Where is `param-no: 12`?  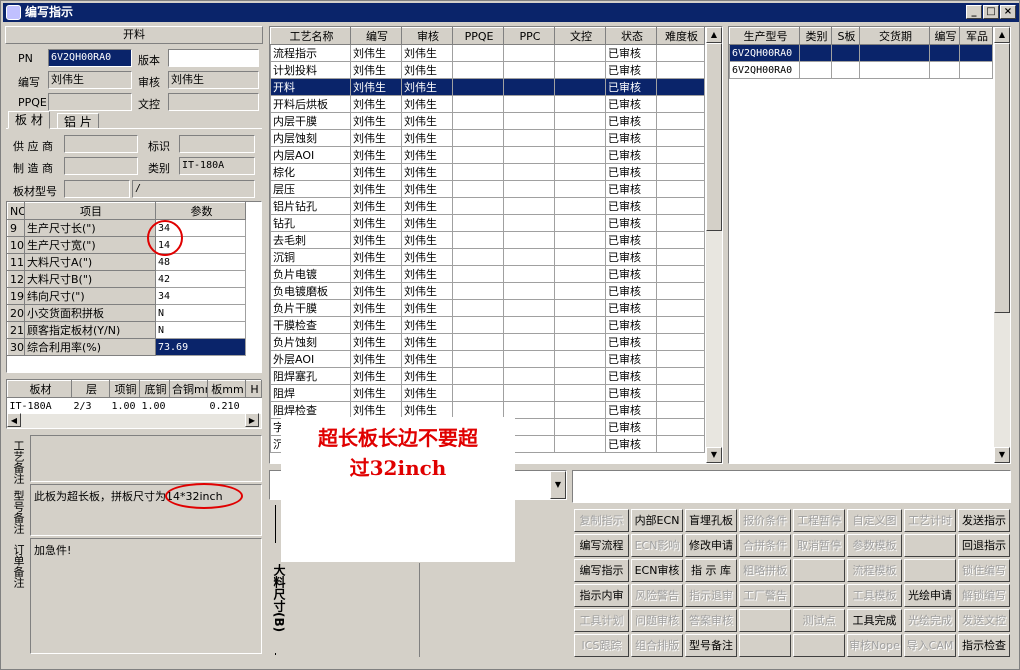 param-no: 12 is located at coordinates (16, 279).